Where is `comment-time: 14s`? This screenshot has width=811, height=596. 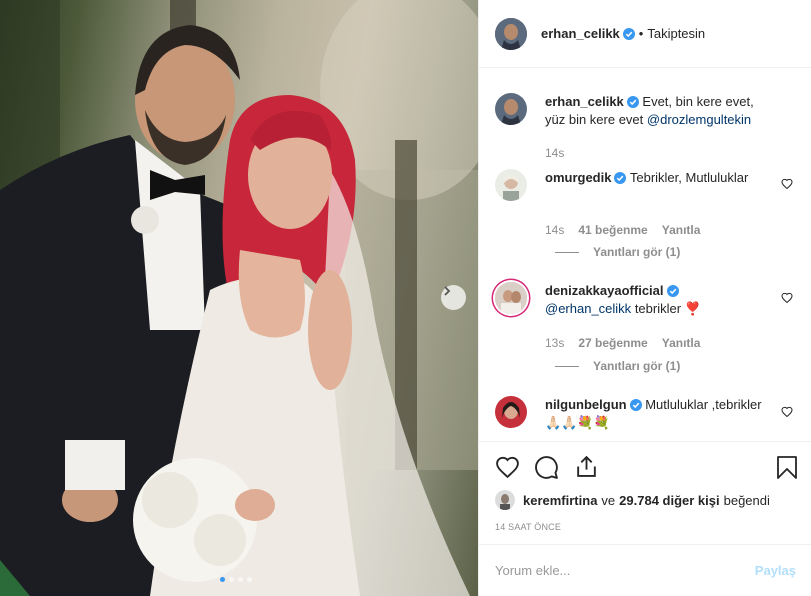
comment-time: 14s is located at coordinates (554, 230).